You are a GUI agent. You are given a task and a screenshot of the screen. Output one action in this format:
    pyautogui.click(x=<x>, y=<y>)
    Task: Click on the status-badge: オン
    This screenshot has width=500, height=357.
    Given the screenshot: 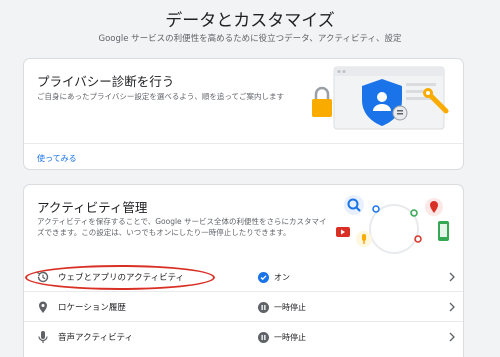 What is the action you would take?
    pyautogui.click(x=274, y=277)
    